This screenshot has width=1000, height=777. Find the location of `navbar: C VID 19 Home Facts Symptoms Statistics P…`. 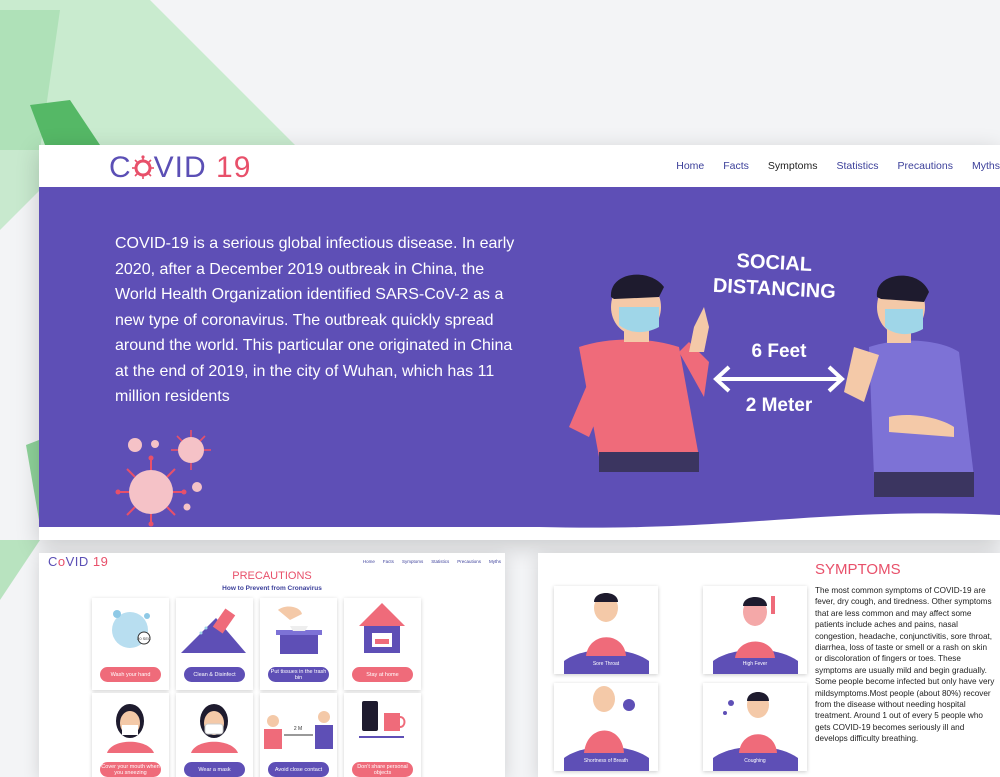

navbar: C VID 19 Home Facts Symptoms Statistics P… is located at coordinates (519, 166).